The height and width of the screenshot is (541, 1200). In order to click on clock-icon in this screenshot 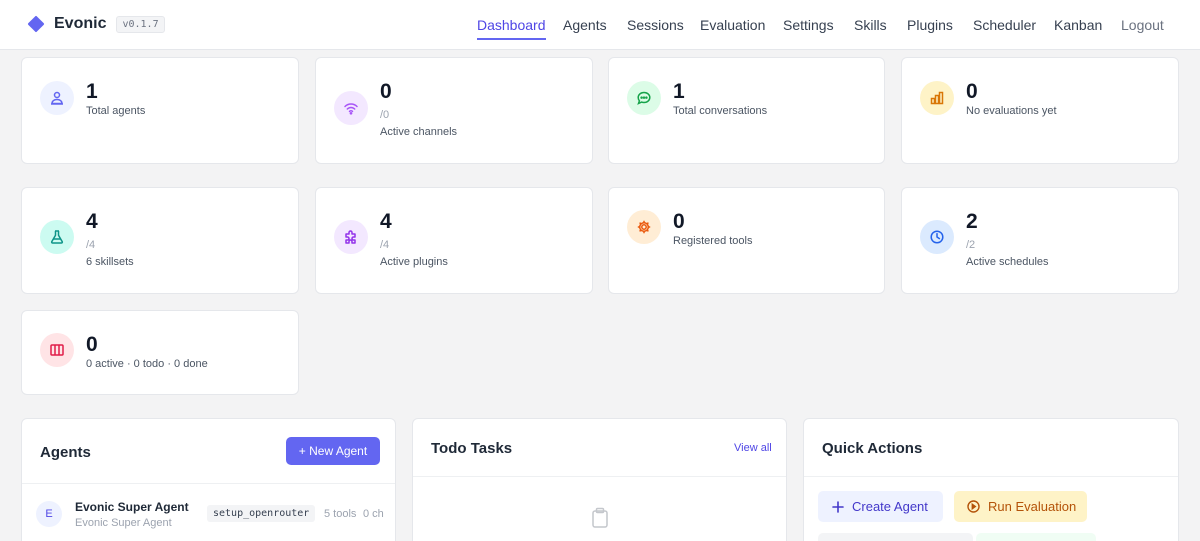, I will do `click(937, 237)`.